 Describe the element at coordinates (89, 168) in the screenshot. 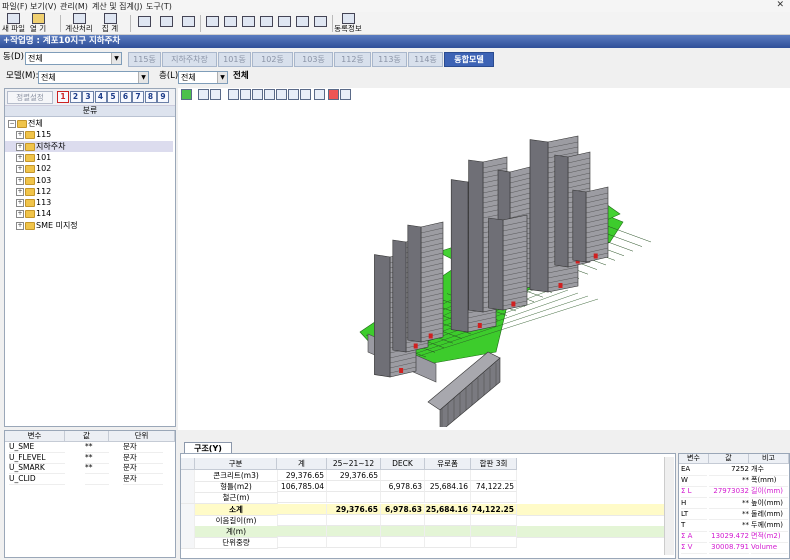

I see `tree-node: +102` at that location.